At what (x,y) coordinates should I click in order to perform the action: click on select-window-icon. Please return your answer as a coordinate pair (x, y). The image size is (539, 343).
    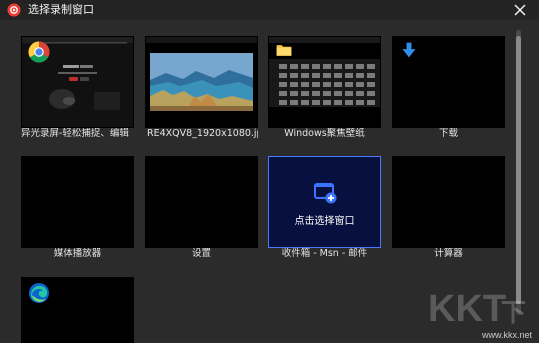
    Looking at the image, I should click on (325, 193).